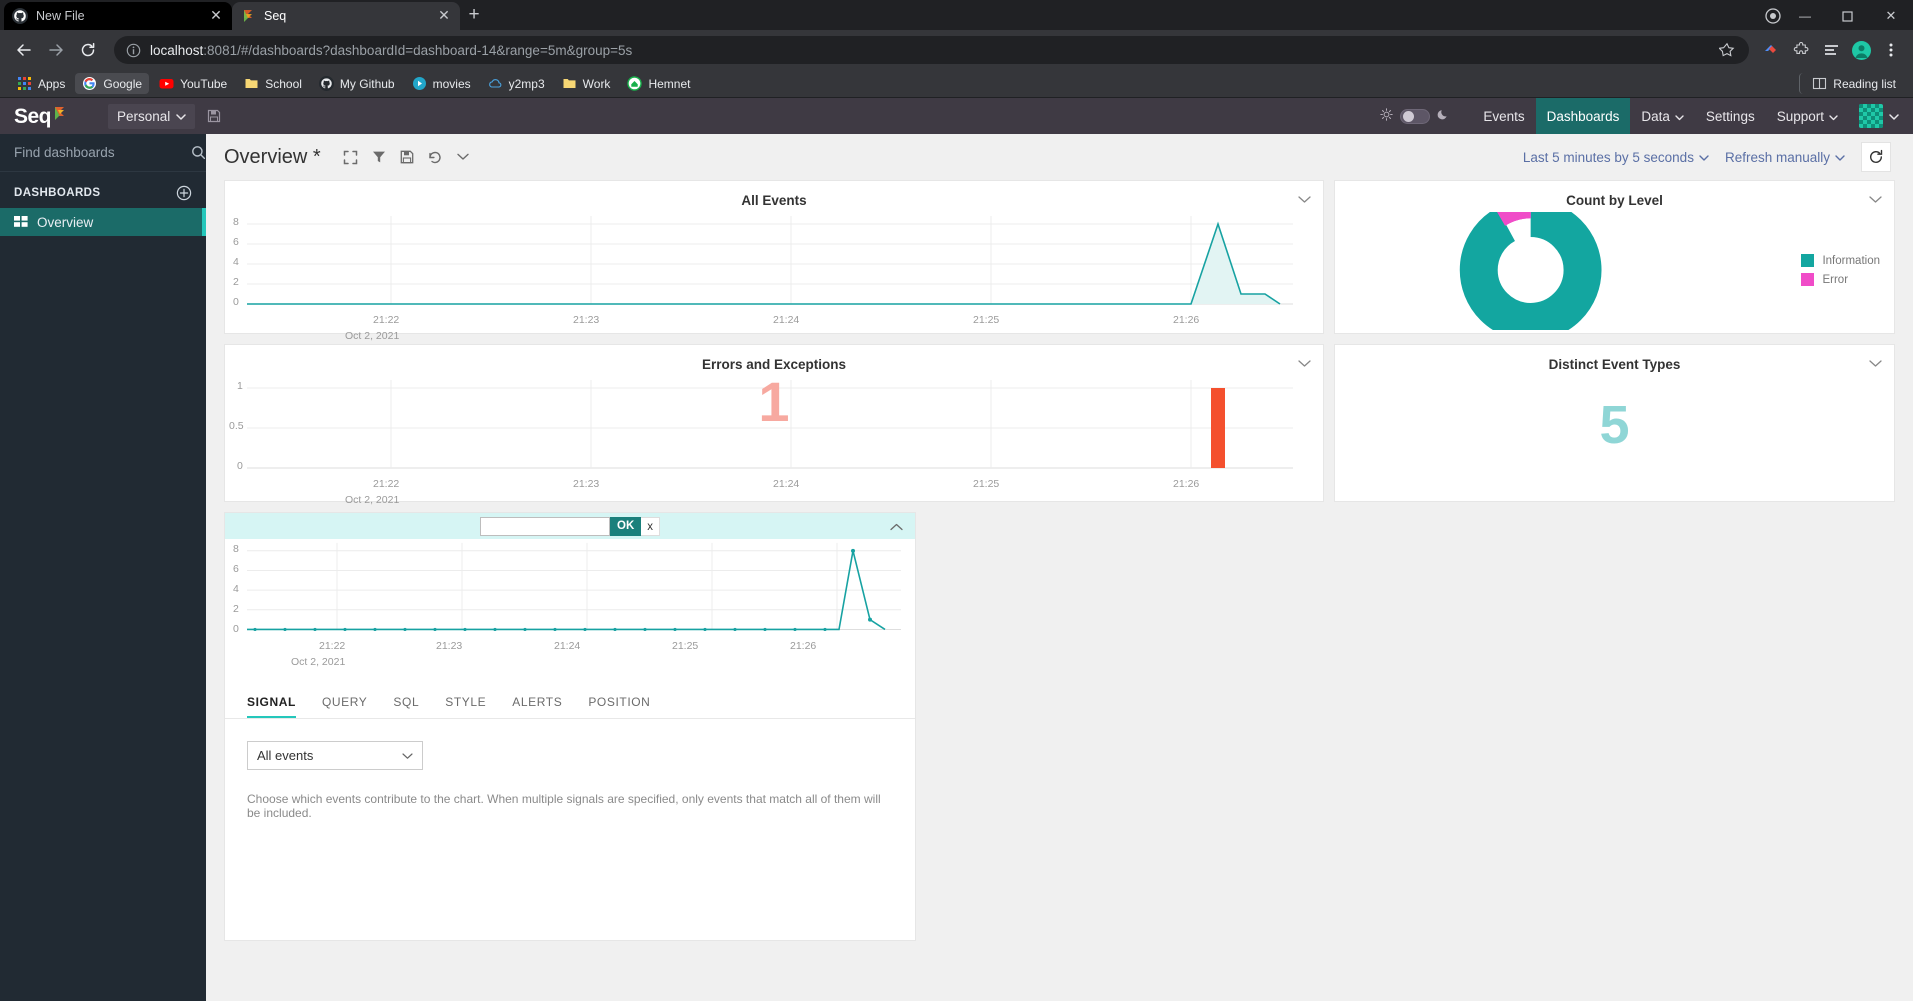 This screenshot has height=1001, width=1913. What do you see at coordinates (1614, 364) in the screenshot?
I see `card-title: Distinct Event Types` at bounding box center [1614, 364].